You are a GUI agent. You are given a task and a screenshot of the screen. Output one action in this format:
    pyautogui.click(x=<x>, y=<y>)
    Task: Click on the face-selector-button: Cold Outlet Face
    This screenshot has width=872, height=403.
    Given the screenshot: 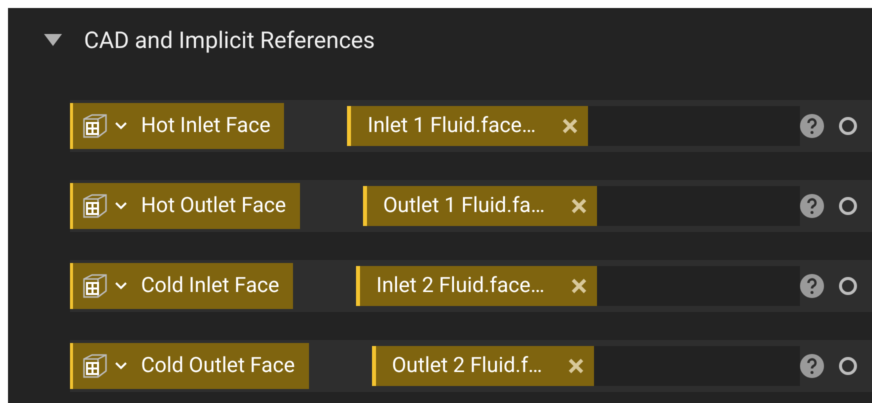 What is the action you would take?
    pyautogui.click(x=189, y=366)
    